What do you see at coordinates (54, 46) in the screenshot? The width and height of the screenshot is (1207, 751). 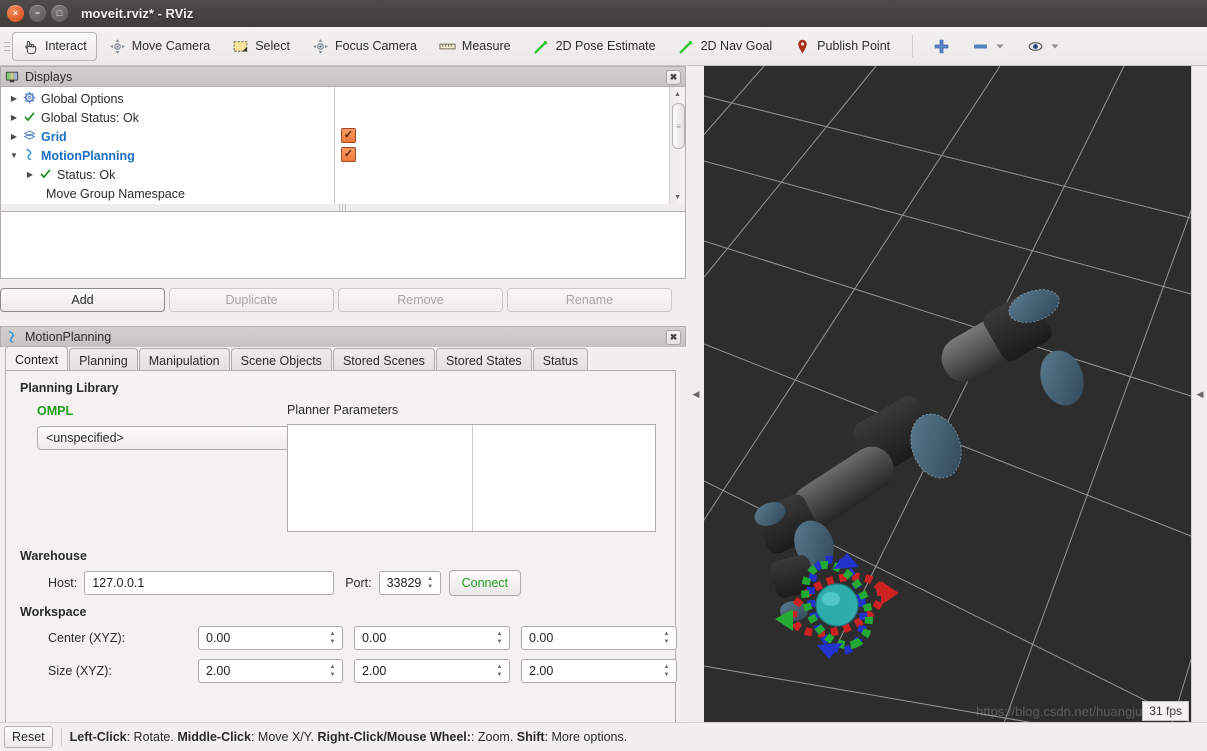 I see `tool-interact: Interact` at bounding box center [54, 46].